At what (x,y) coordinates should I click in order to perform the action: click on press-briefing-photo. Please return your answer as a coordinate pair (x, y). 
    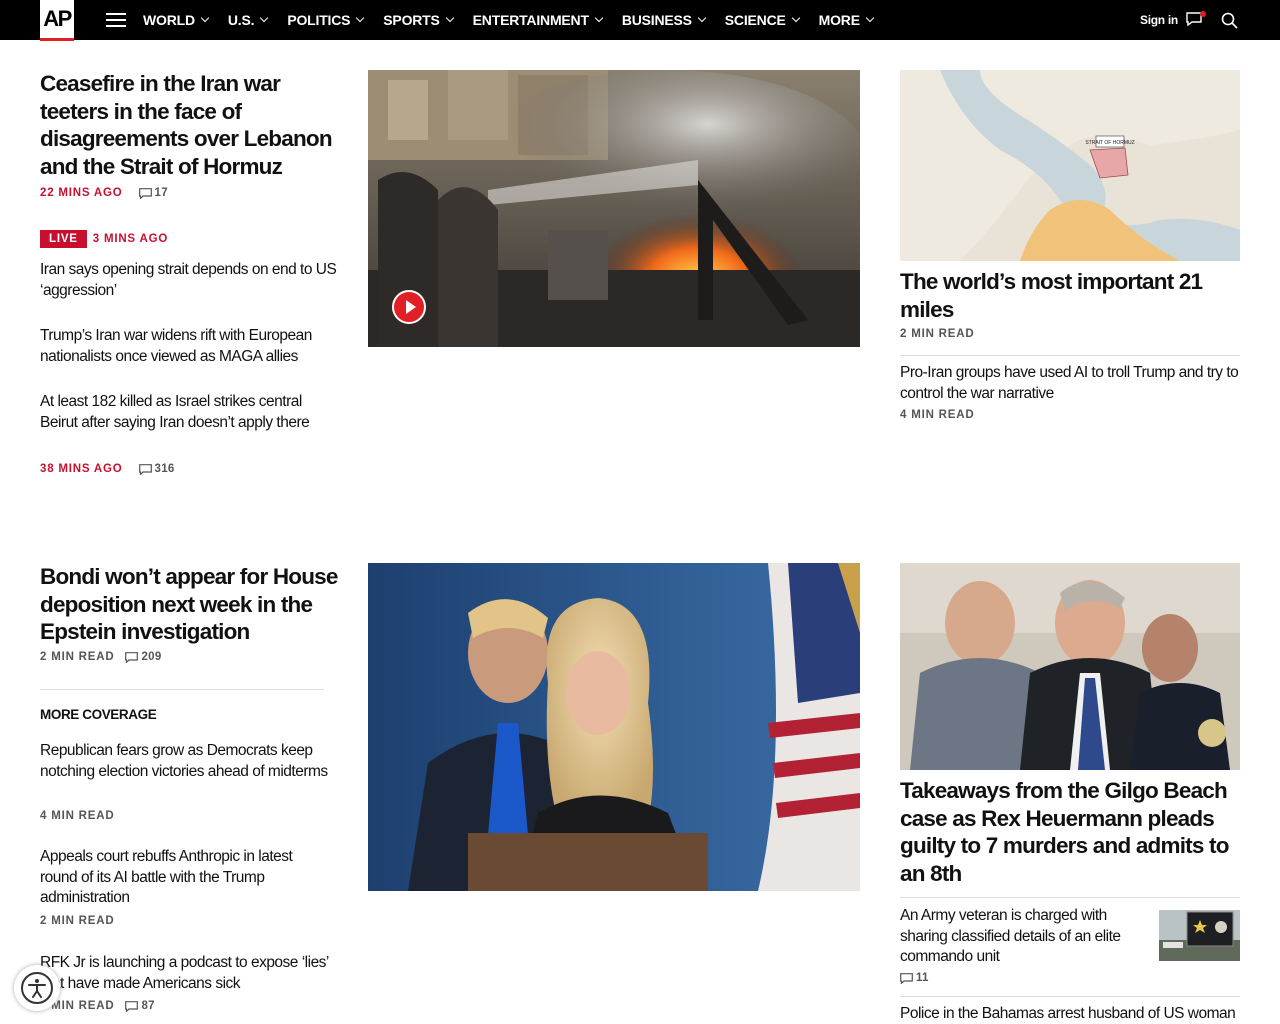
    Looking at the image, I should click on (614, 727).